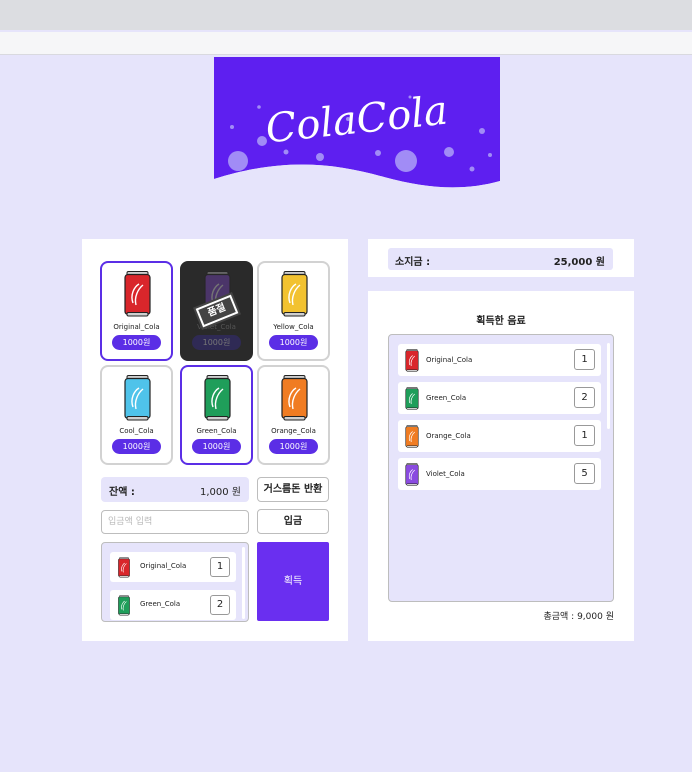 Image resolution: width=692 pixels, height=772 pixels. What do you see at coordinates (136, 431) in the screenshot?
I see `product-name: Cool_Cola` at bounding box center [136, 431].